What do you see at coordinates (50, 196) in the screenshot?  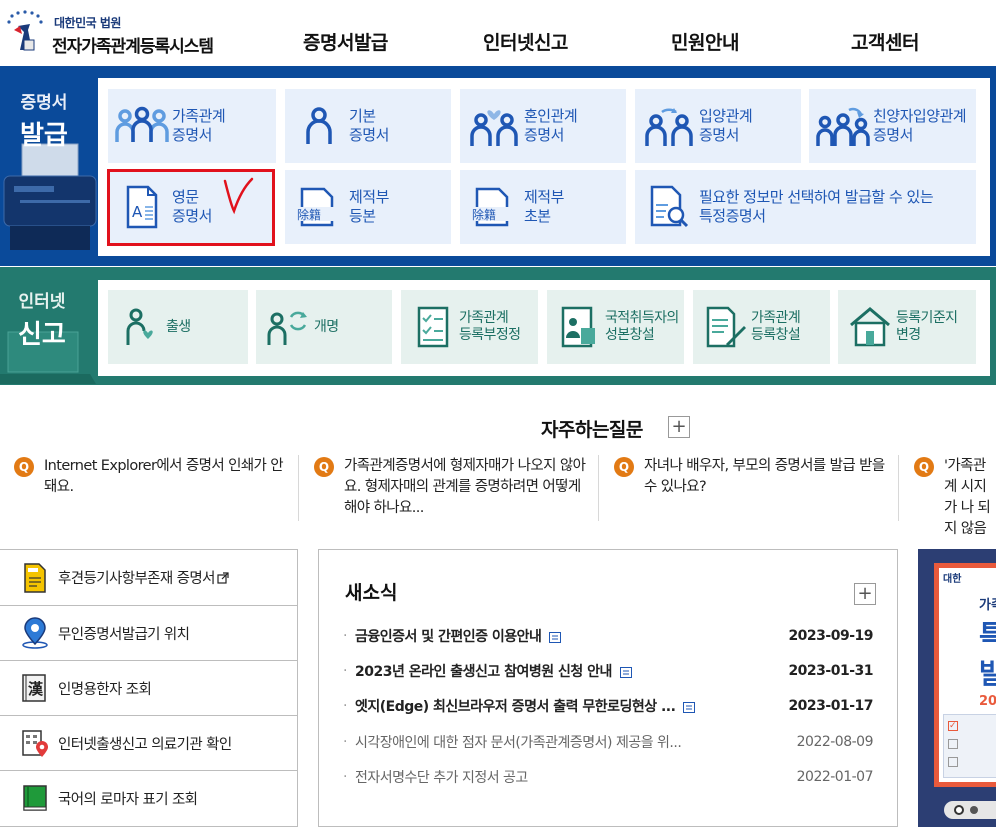 I see `printer-icon` at bounding box center [50, 196].